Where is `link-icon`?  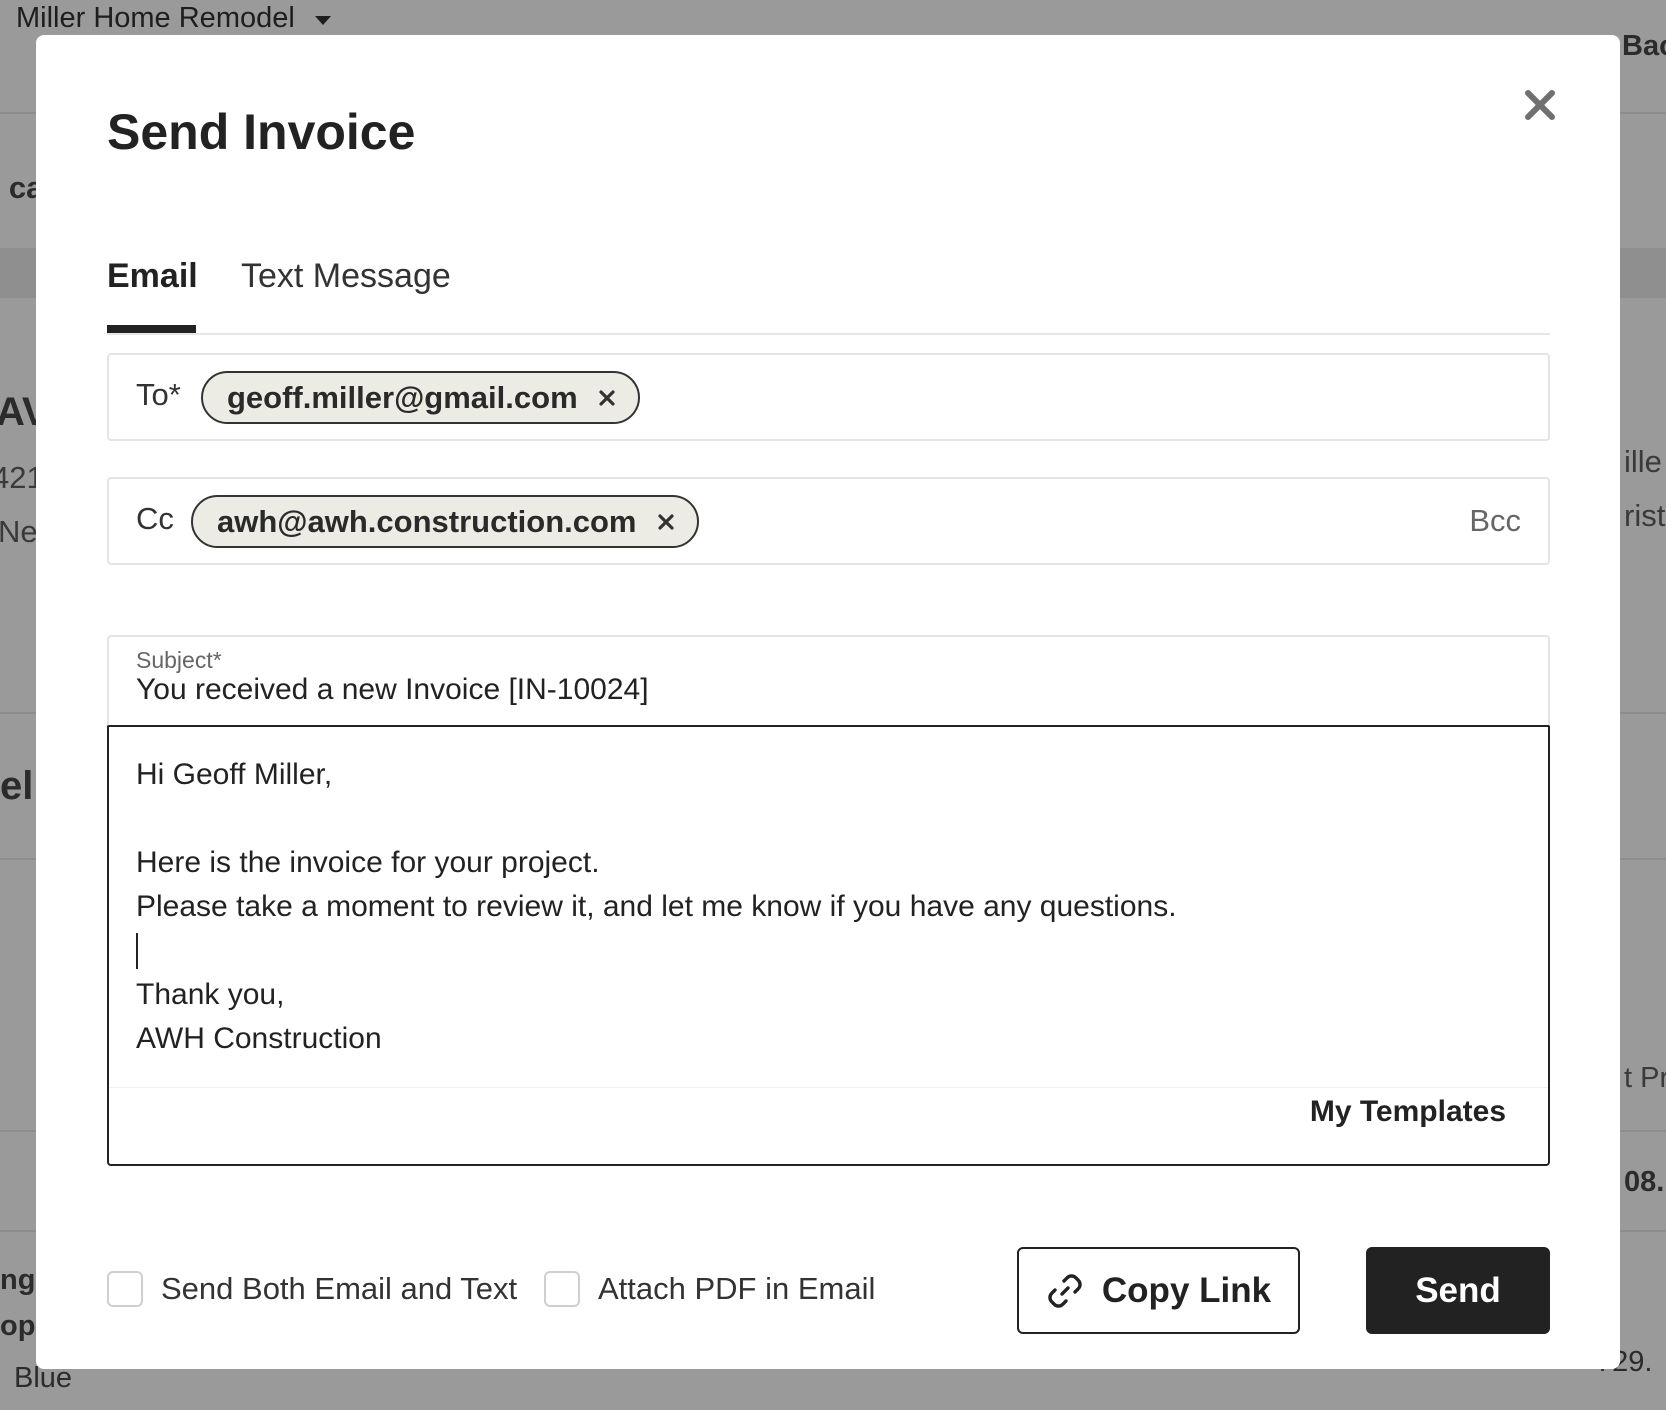
link-icon is located at coordinates (1065, 1290).